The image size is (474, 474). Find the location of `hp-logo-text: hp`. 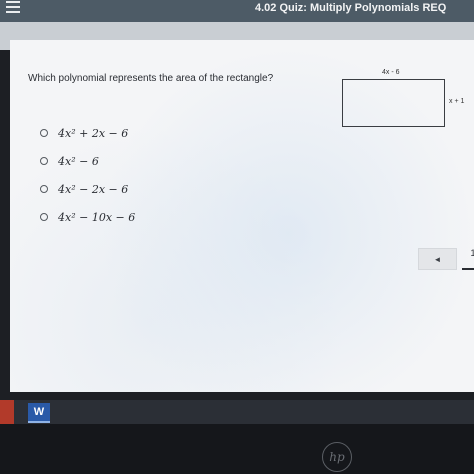

hp-logo-text: hp is located at coordinates (337, 457).